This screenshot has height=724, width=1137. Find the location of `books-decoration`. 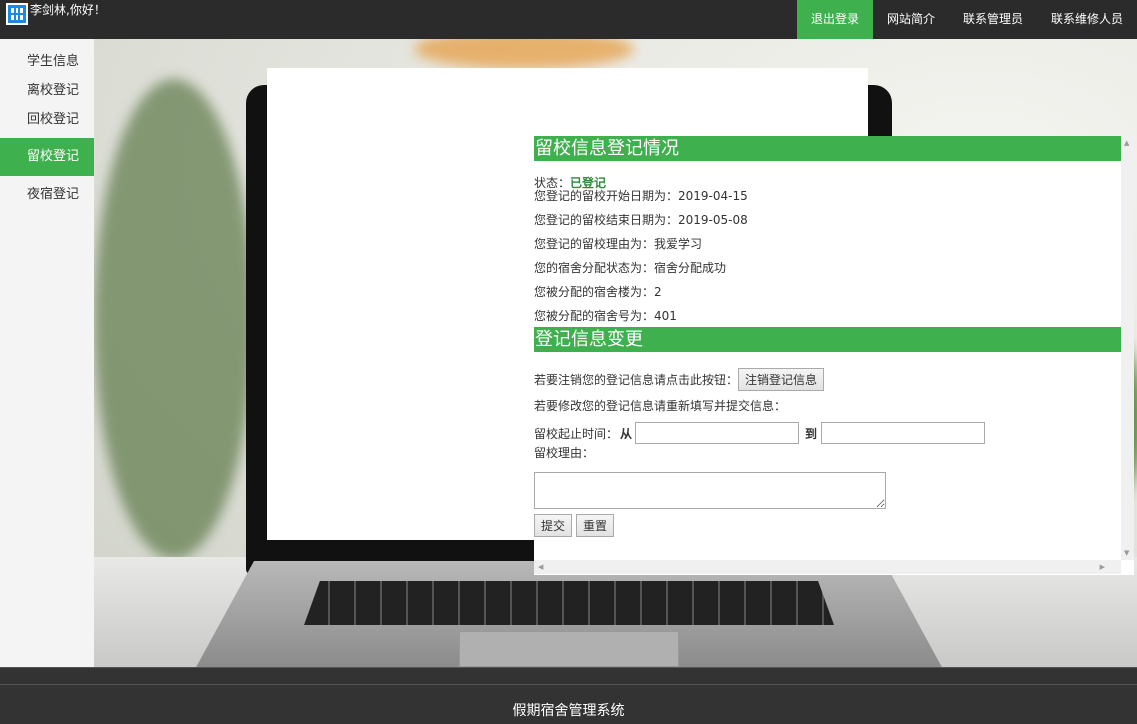

books-decoration is located at coordinates (524, 54).